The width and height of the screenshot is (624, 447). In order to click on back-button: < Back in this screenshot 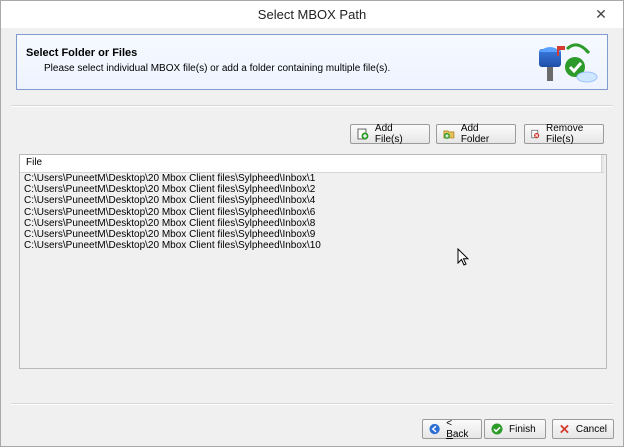, I will do `click(452, 429)`.